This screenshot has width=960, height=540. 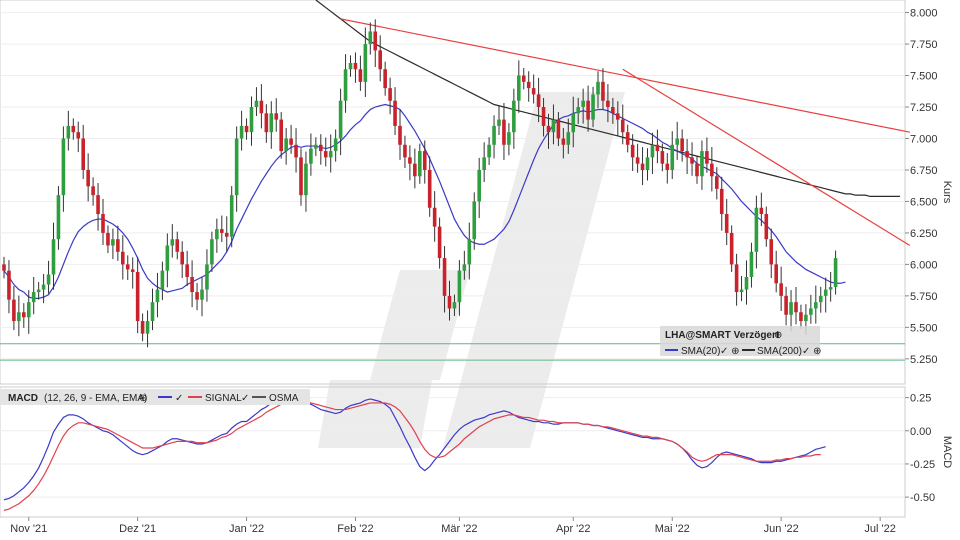 What do you see at coordinates (573, 529) in the screenshot?
I see `x-tick-label: Apr '22` at bounding box center [573, 529].